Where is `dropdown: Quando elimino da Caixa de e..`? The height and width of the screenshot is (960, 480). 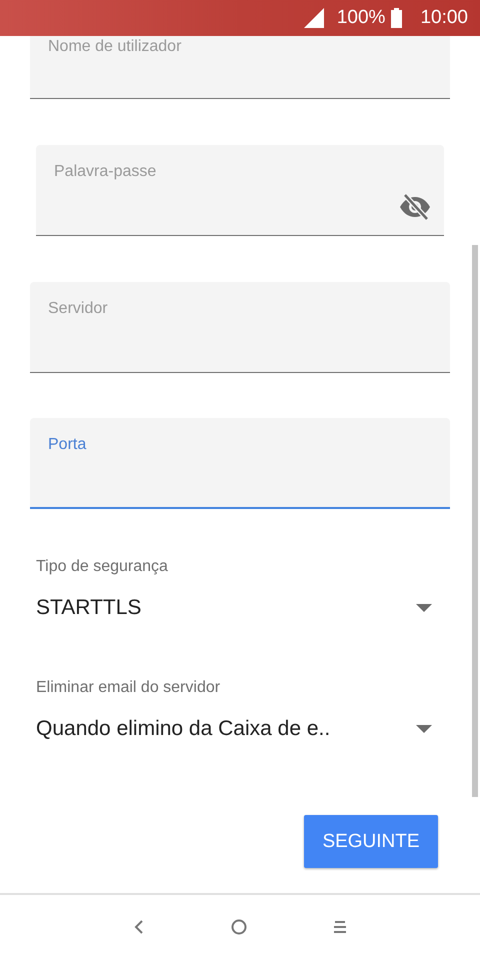
dropdown: Quando elimino da Caixa de e.. is located at coordinates (240, 729).